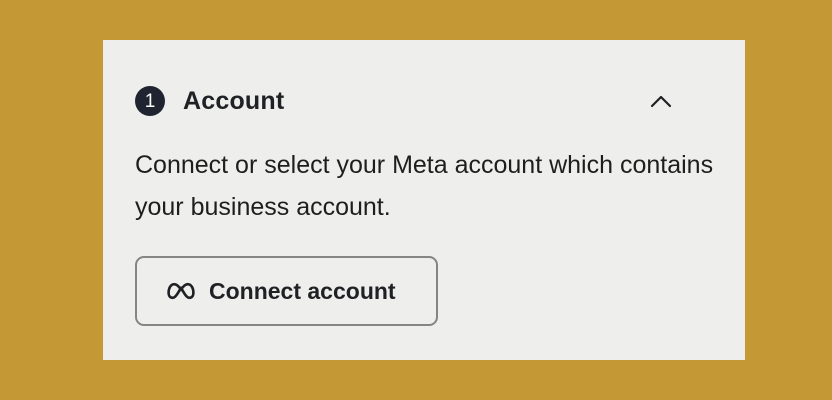 The height and width of the screenshot is (400, 832). I want to click on connect-account-button: Connect account, so click(286, 291).